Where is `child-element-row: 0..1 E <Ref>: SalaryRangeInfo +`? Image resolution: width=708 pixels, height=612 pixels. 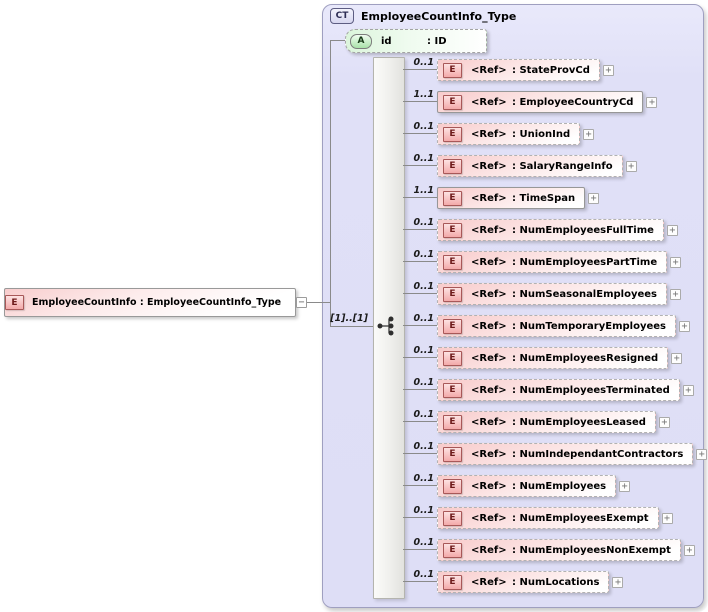 child-element-row: 0..1 E <Ref>: SalaryRangeInfo + is located at coordinates (520, 166).